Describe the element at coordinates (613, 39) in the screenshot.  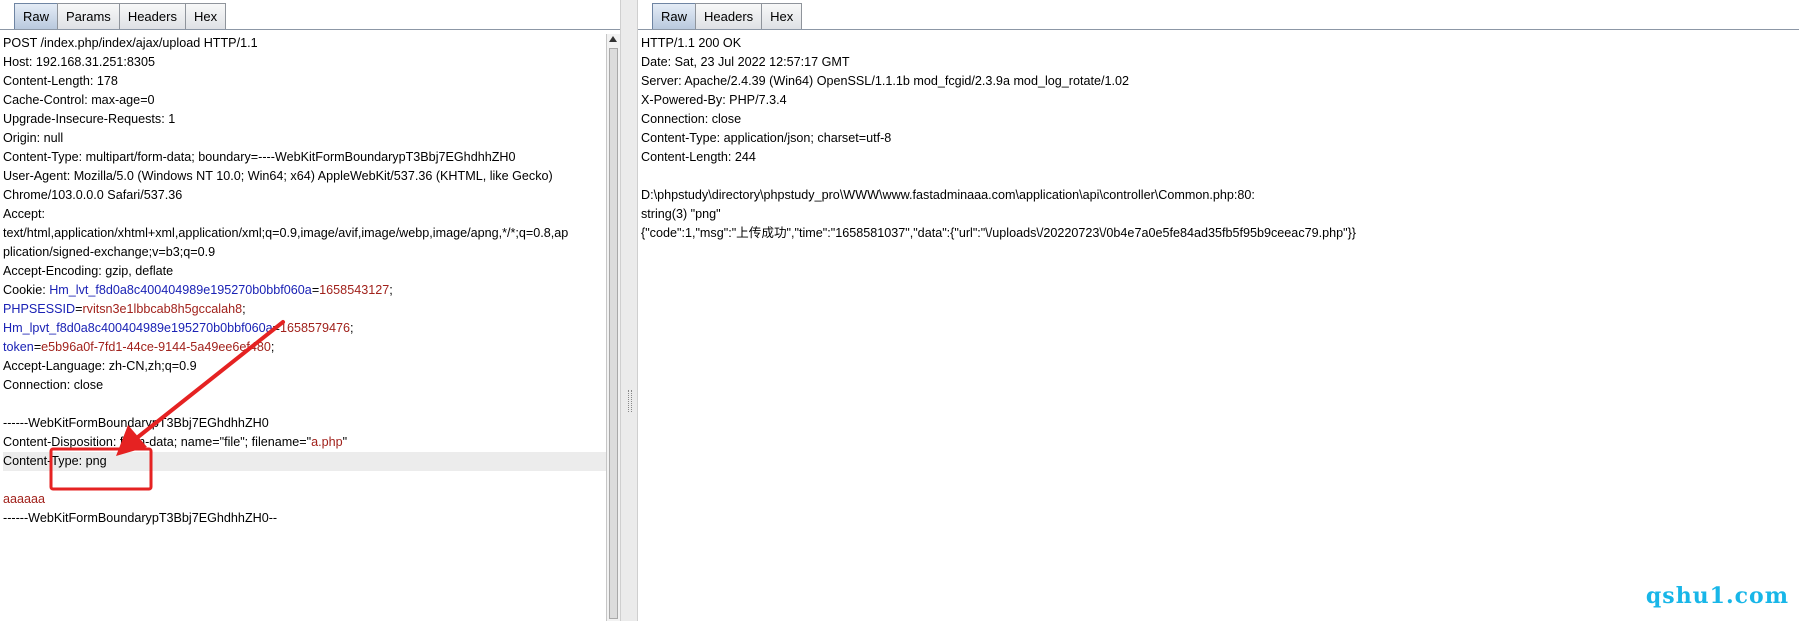
I see `scroll-up-arrow-icon` at that location.